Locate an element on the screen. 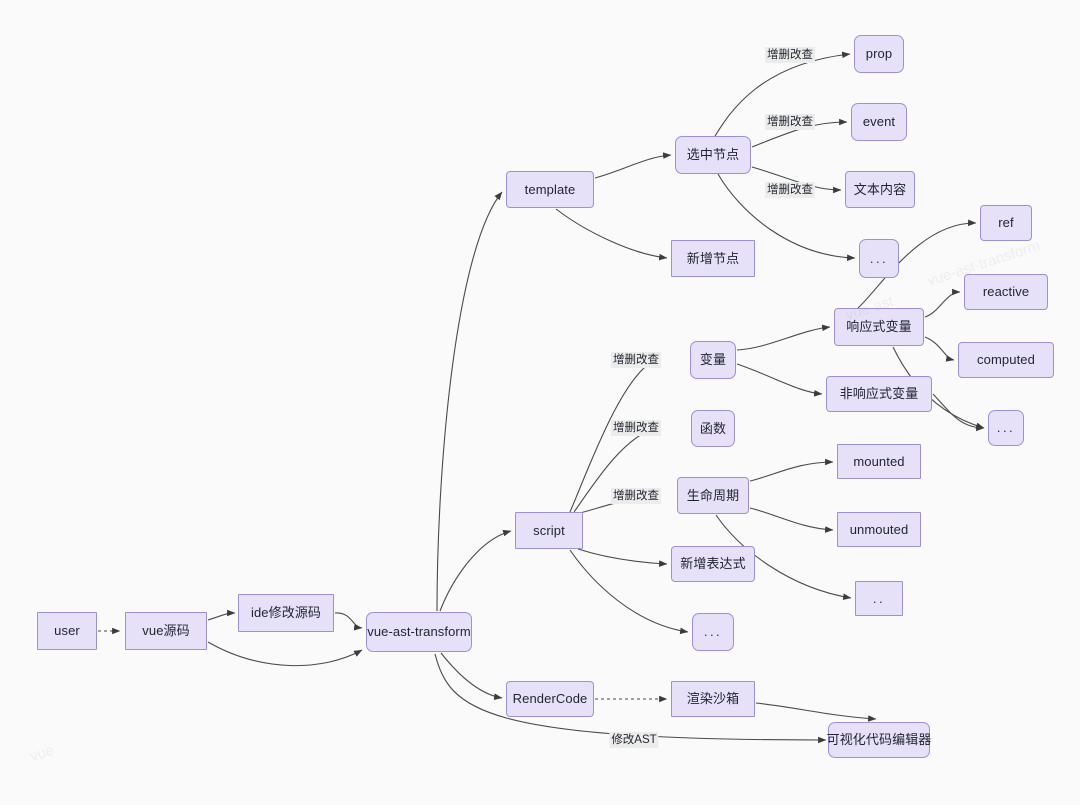 The image size is (1080, 805). node-computed: computed is located at coordinates (1006, 360).